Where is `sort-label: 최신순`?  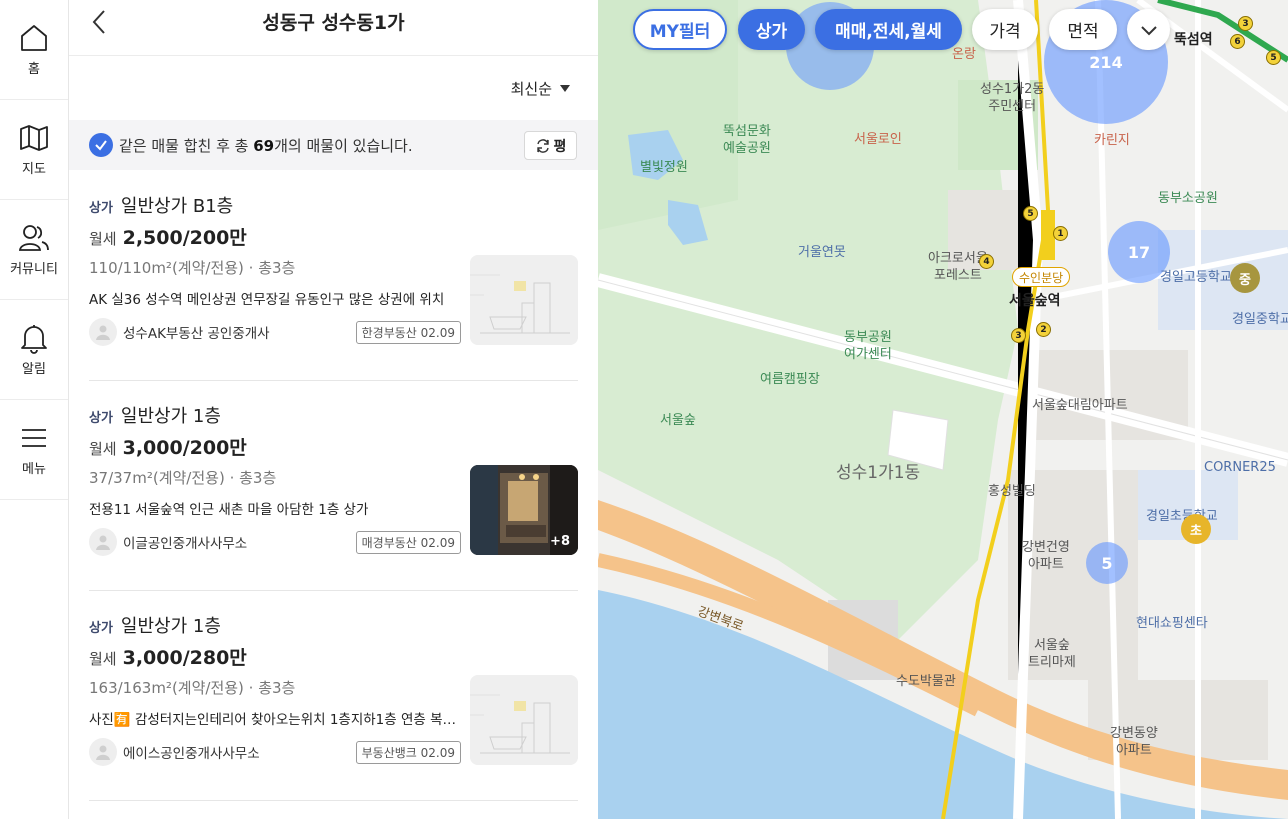
sort-label: 최신순 is located at coordinates (531, 88).